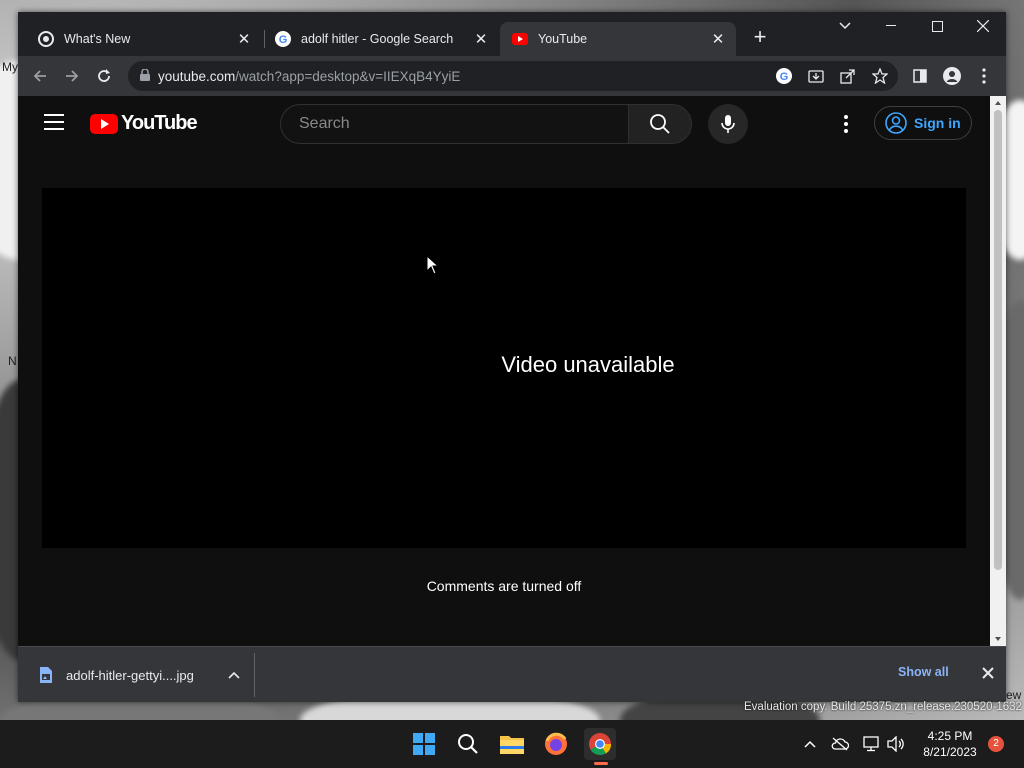 The height and width of the screenshot is (768, 1024). Describe the element at coordinates (104, 76) in the screenshot. I see `reload-button` at that location.